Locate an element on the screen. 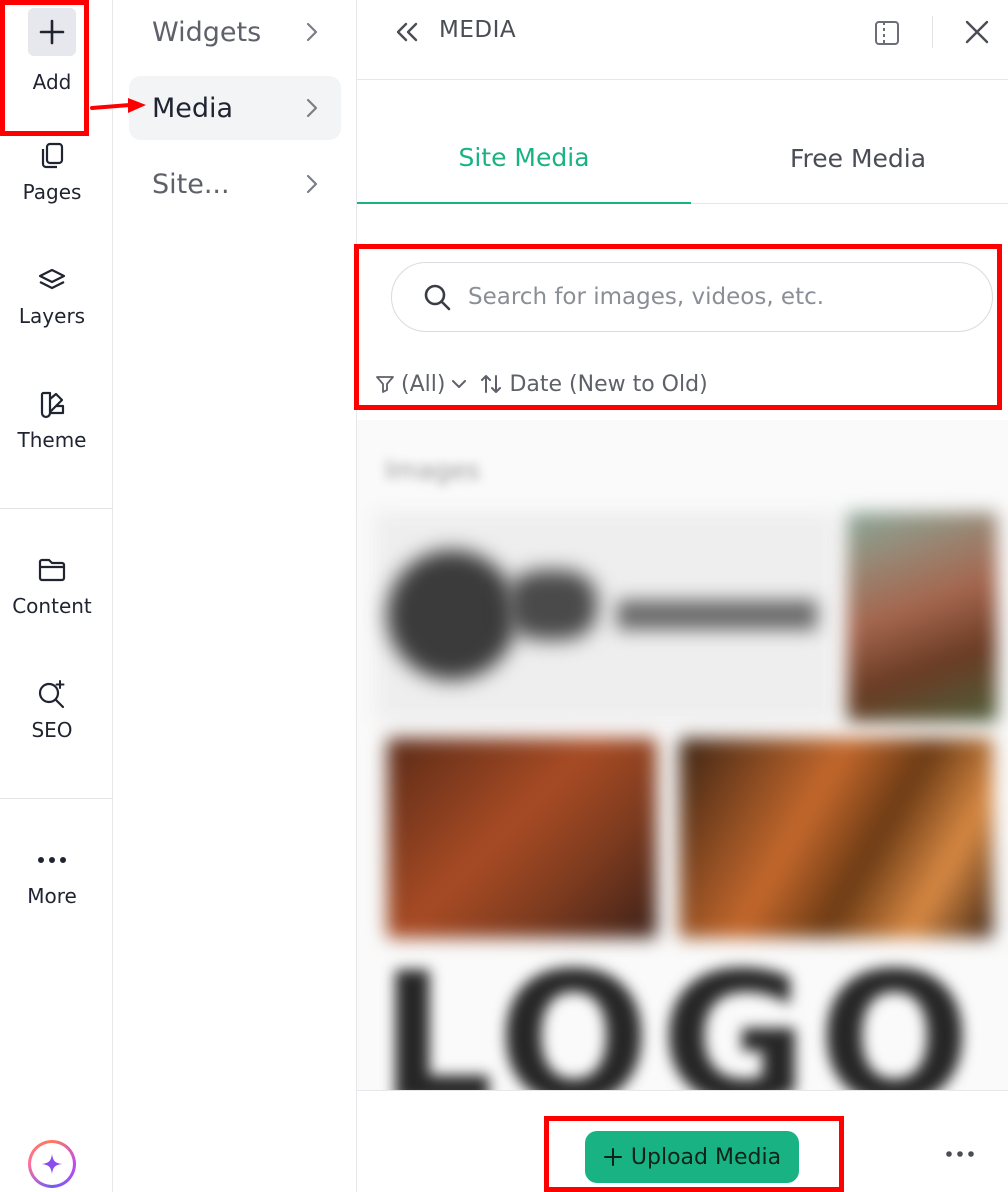  media-thumbnail-logo: LOGO is located at coordinates (680, 1020).